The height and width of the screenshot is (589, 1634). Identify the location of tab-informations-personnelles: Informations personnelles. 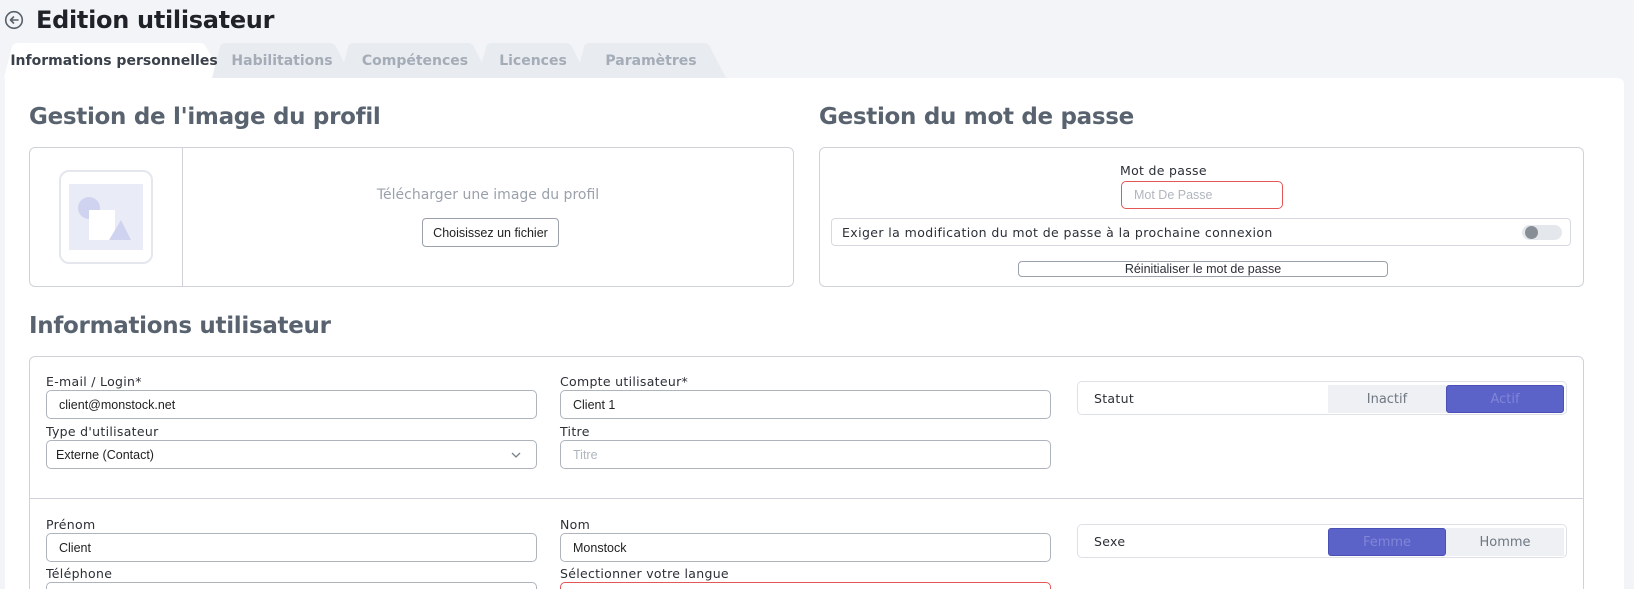
(114, 60).